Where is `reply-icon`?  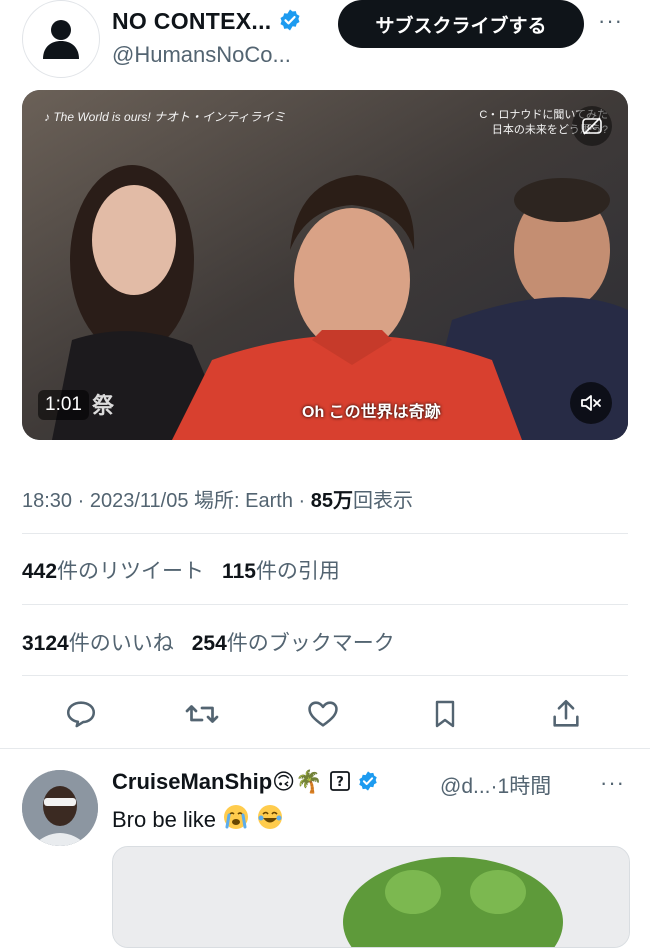 reply-icon is located at coordinates (81, 714).